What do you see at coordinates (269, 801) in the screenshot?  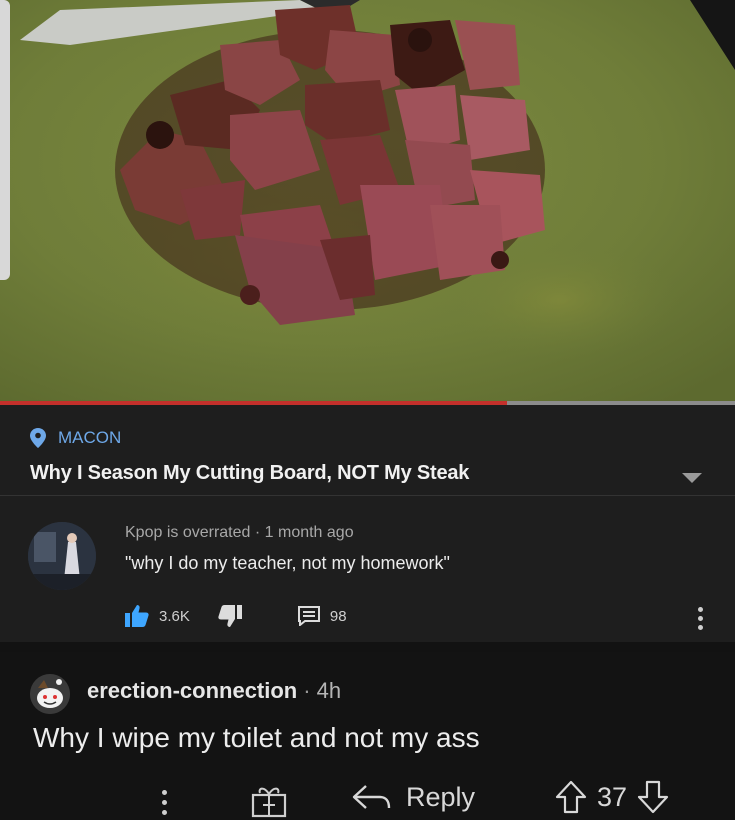 I see `gift-award-icon` at bounding box center [269, 801].